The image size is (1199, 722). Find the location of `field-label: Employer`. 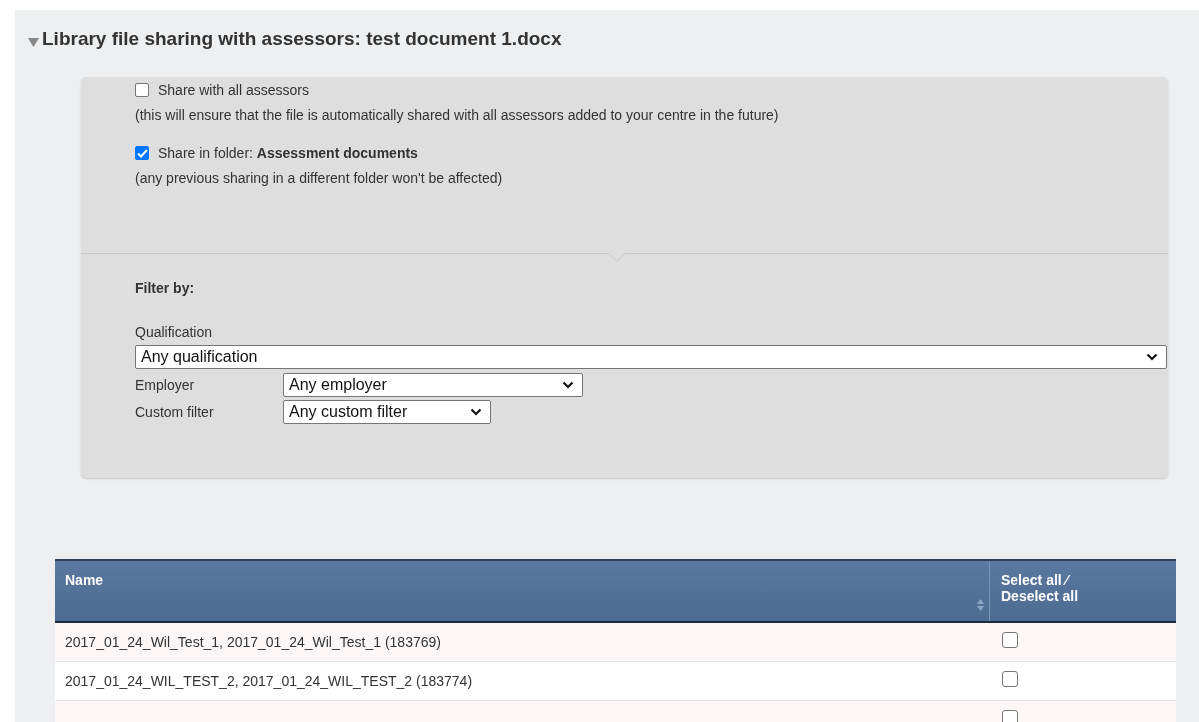

field-label: Employer is located at coordinates (165, 385).